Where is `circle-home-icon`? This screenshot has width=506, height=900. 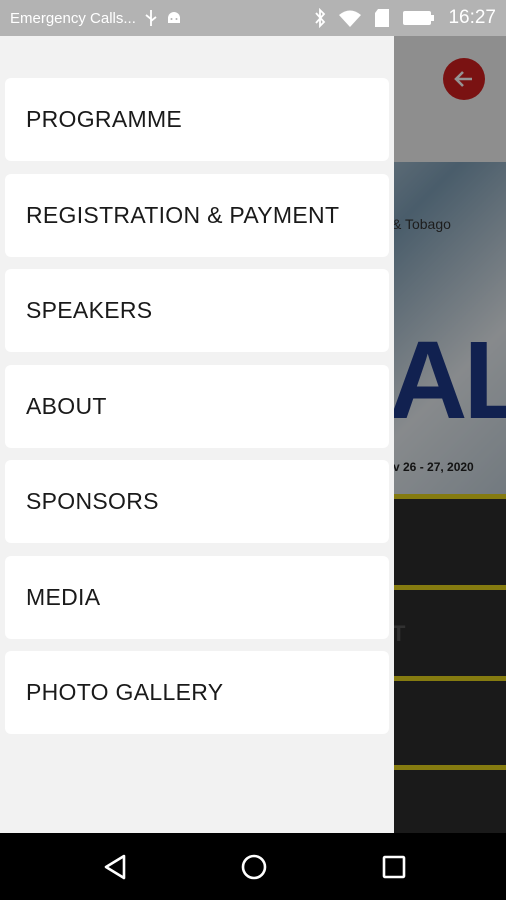
circle-home-icon is located at coordinates (254, 867).